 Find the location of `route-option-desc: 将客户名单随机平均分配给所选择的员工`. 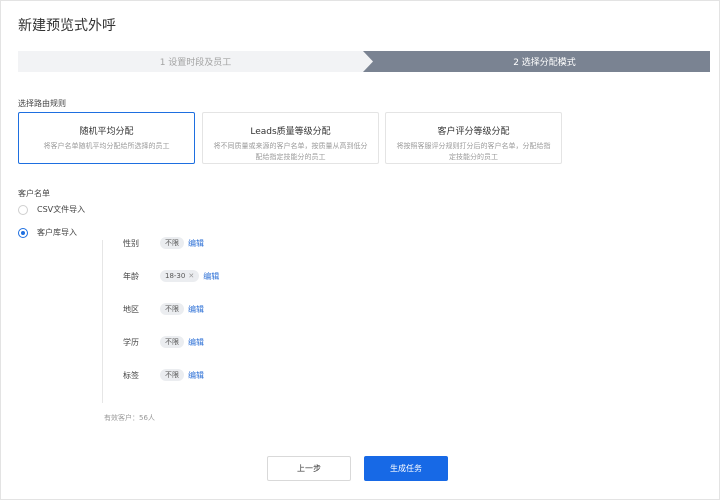

route-option-desc: 将客户名单随机平均分配给所选择的员工 is located at coordinates (106, 146).